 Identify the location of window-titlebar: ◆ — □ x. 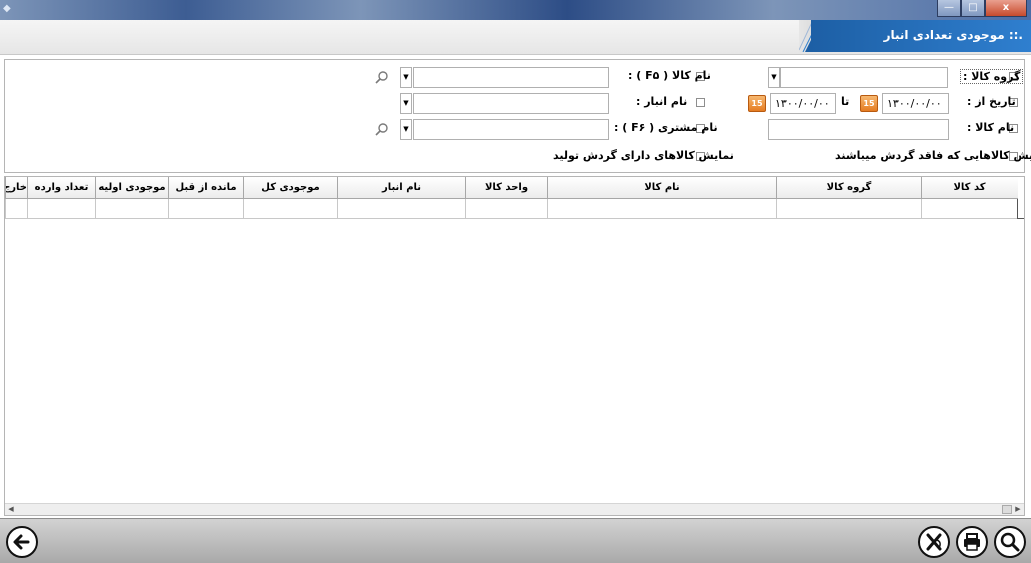
(515, 10).